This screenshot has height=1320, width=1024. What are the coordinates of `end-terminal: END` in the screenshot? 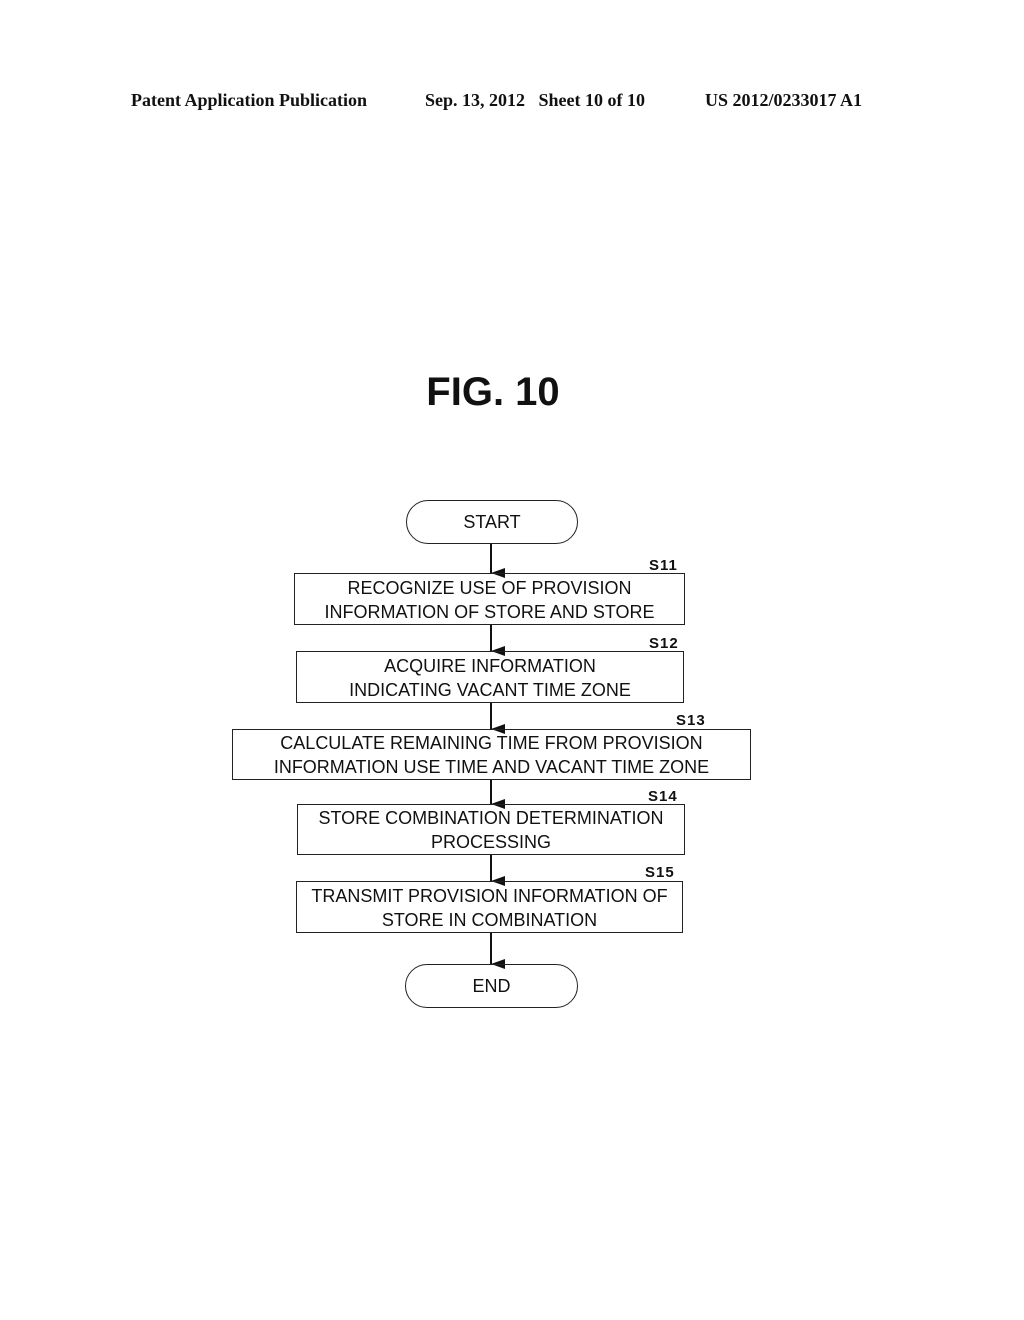 It's located at (491, 986).